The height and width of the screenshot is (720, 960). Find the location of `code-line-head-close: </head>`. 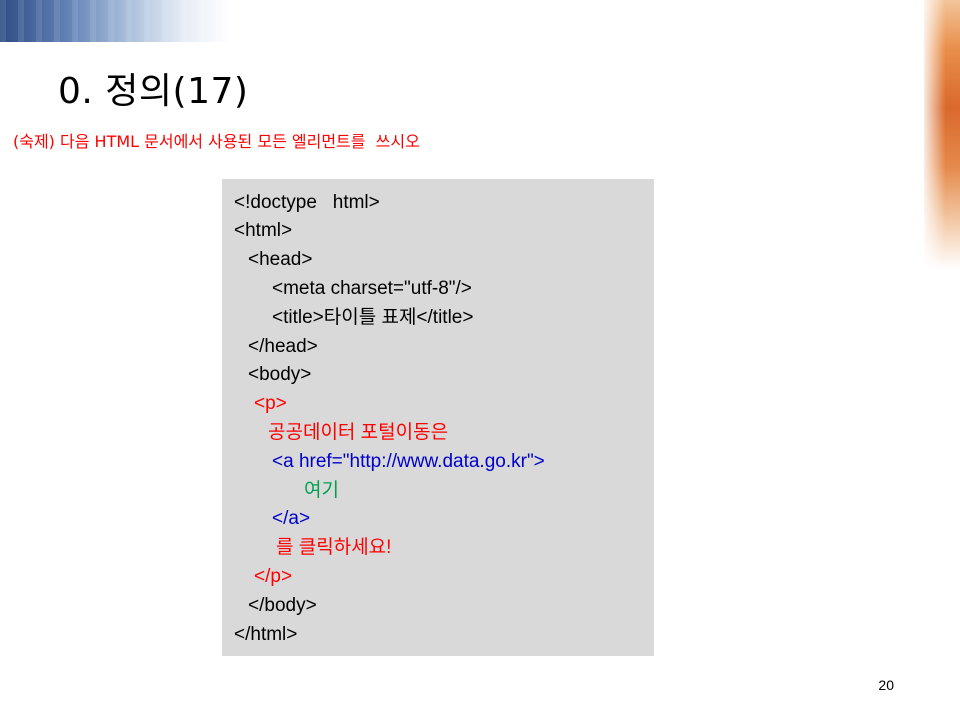

code-line-head-close: </head> is located at coordinates (283, 346).